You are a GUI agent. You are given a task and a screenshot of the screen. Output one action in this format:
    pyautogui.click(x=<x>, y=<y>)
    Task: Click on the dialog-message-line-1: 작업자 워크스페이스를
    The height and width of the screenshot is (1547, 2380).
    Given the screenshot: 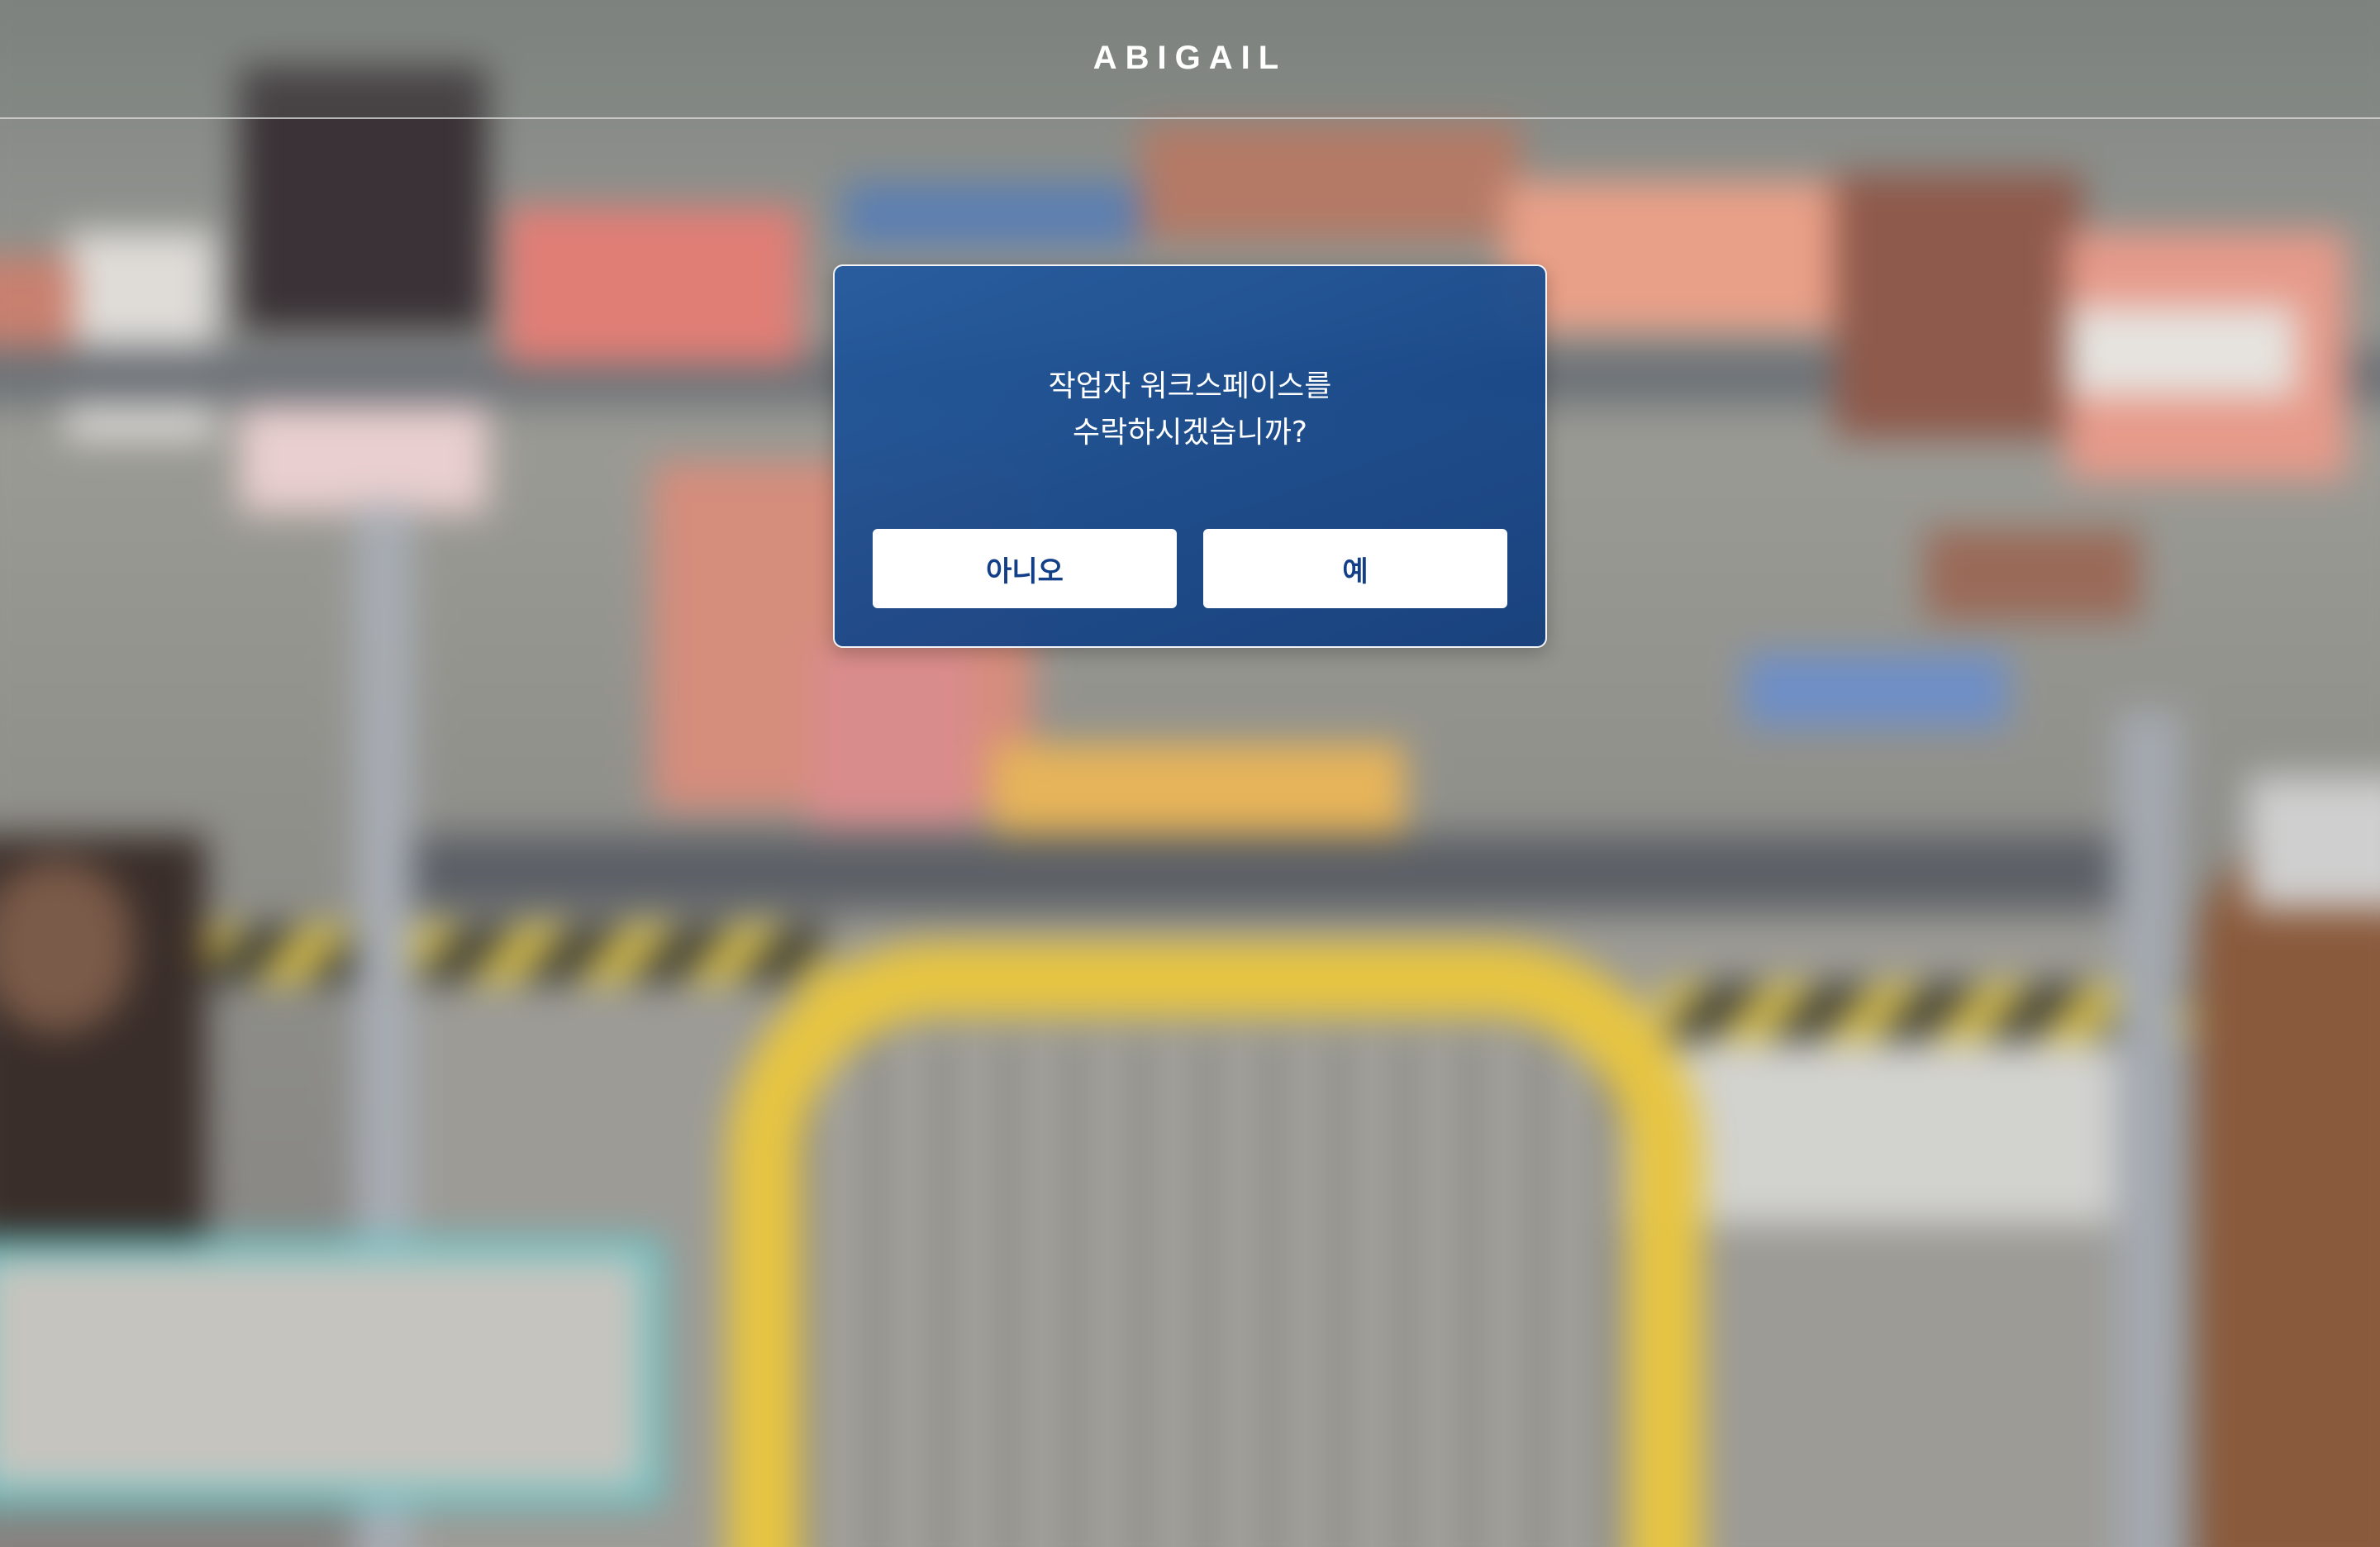 What is the action you would take?
    pyautogui.click(x=1190, y=386)
    